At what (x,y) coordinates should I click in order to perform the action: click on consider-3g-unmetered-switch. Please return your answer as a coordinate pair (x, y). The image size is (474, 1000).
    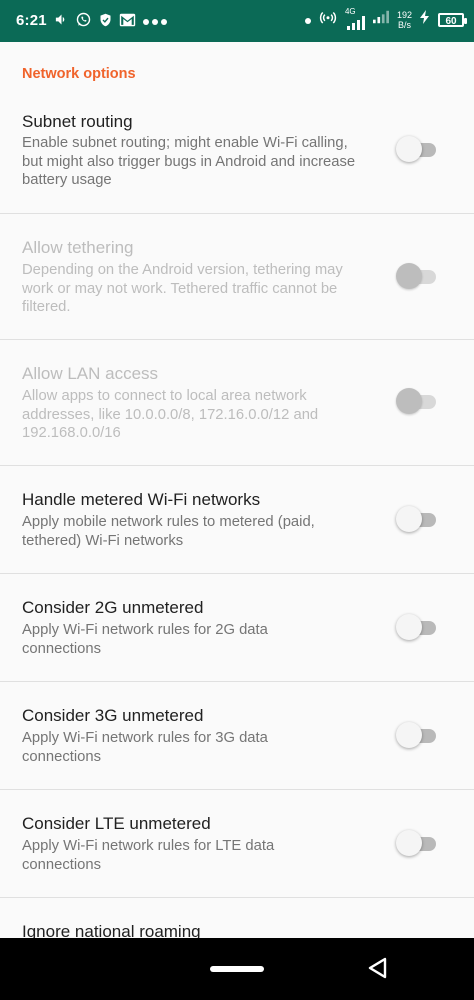
    Looking at the image, I should click on (417, 736).